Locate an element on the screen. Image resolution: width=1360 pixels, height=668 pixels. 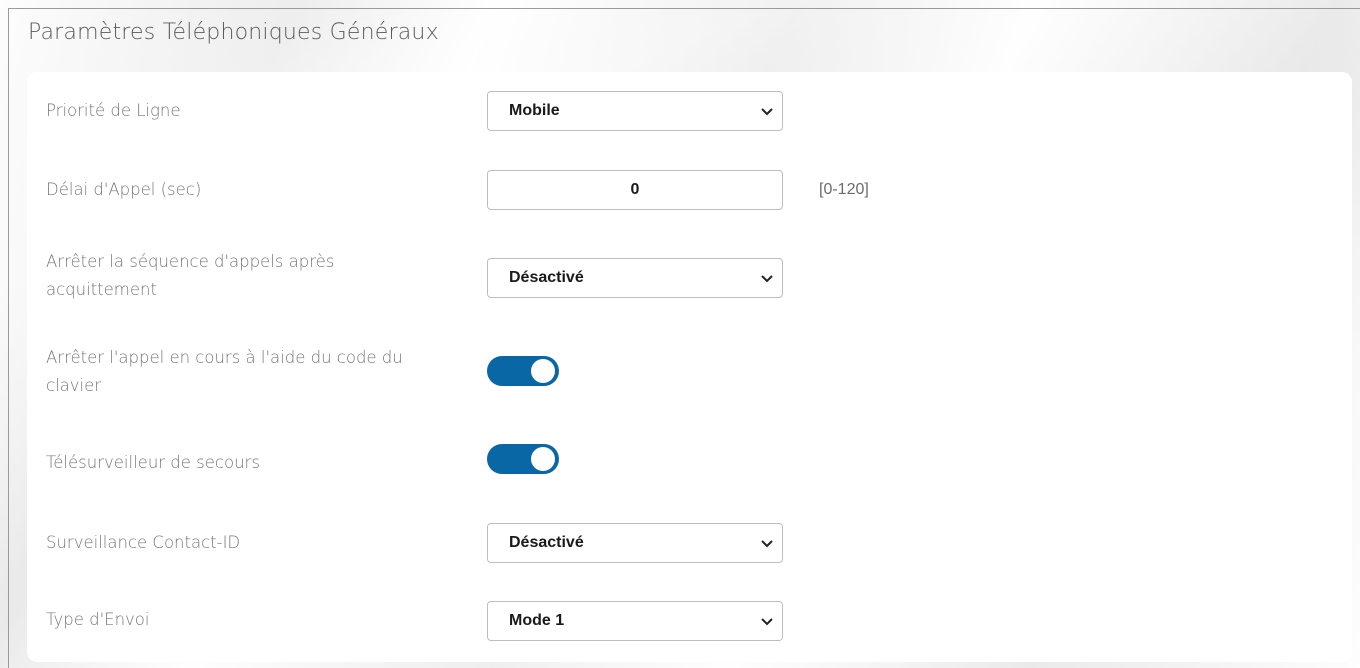
line-priority-select: Mobile is located at coordinates (635, 111).